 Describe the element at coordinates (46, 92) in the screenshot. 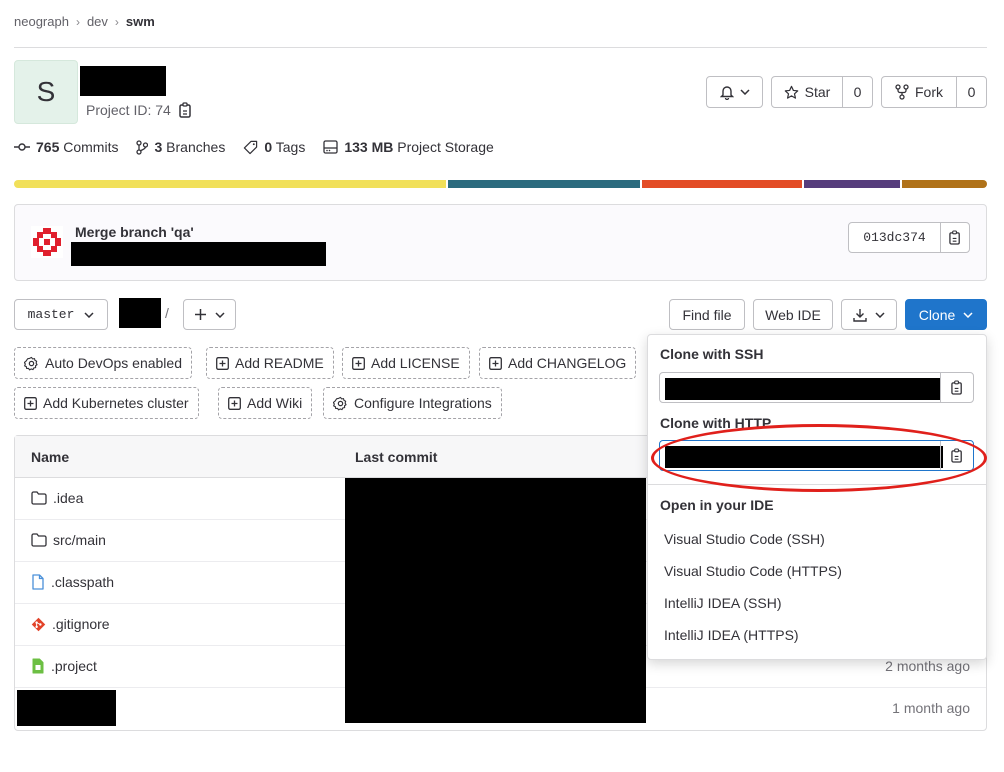

I see `project-avatar: S` at that location.